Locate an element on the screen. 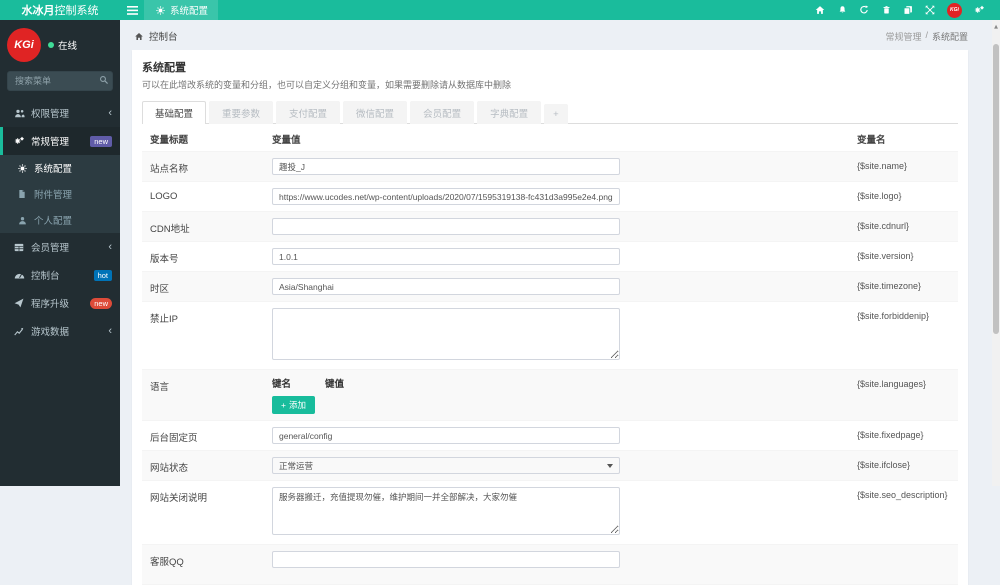 Image resolution: width=1000 pixels, height=585 pixels. sidebar-user-panel: KGi 在线 is located at coordinates (60, 45).